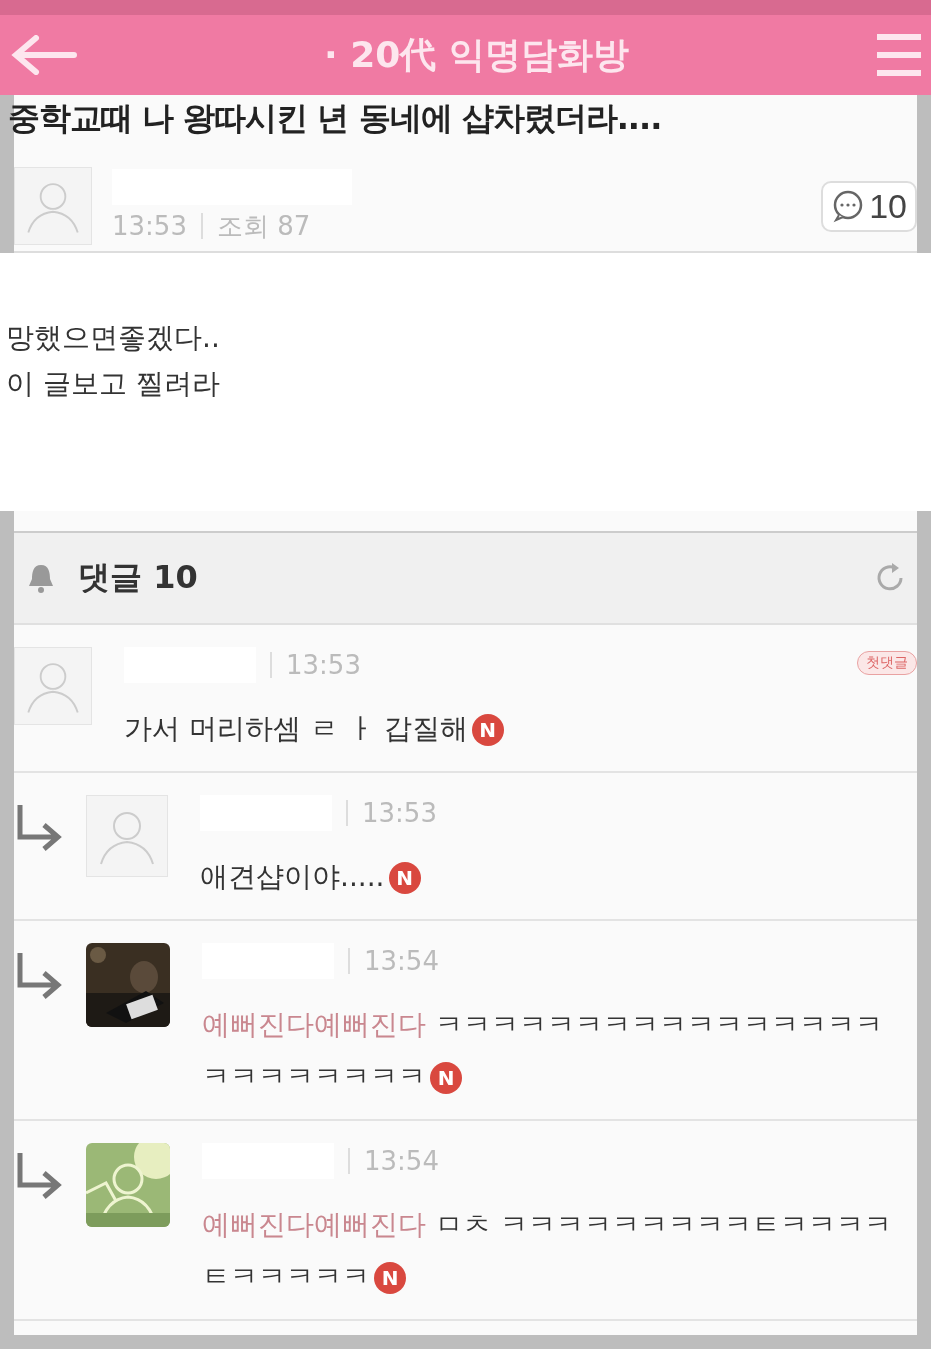 The height and width of the screenshot is (1349, 931). I want to click on post-time: 13:53, so click(149, 226).